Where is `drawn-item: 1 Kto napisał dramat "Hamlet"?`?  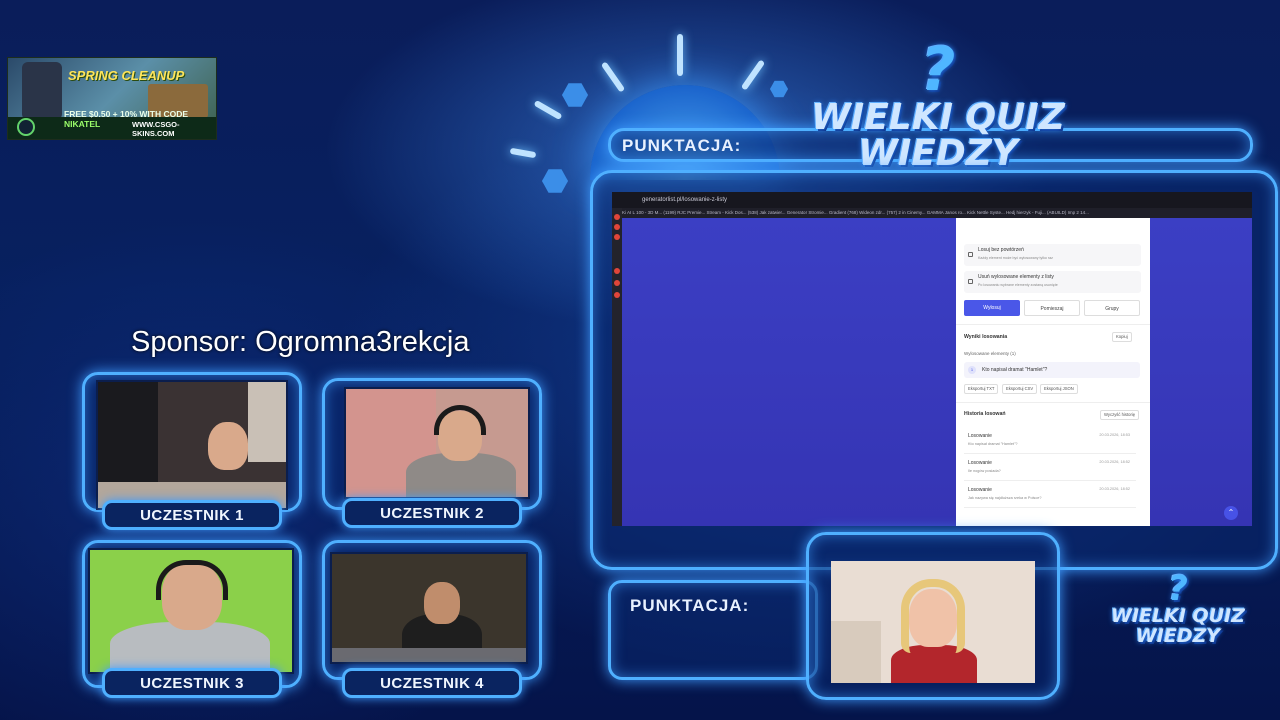
drawn-item: 1 Kto napisał dramat "Hamlet"? is located at coordinates (1052, 370).